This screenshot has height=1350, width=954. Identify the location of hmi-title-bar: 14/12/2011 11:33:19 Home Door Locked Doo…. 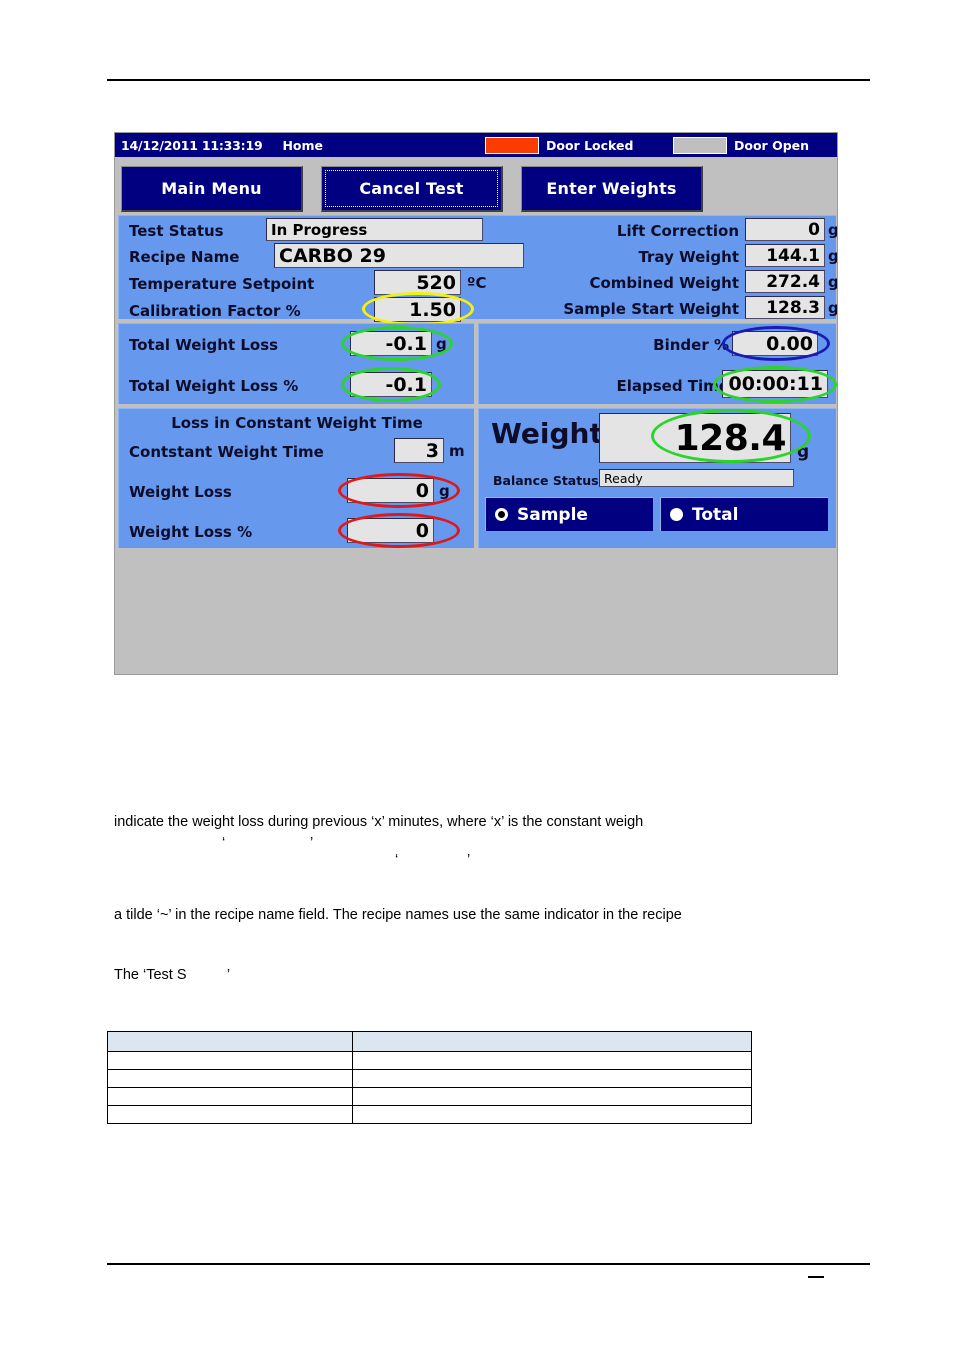
(476, 145).